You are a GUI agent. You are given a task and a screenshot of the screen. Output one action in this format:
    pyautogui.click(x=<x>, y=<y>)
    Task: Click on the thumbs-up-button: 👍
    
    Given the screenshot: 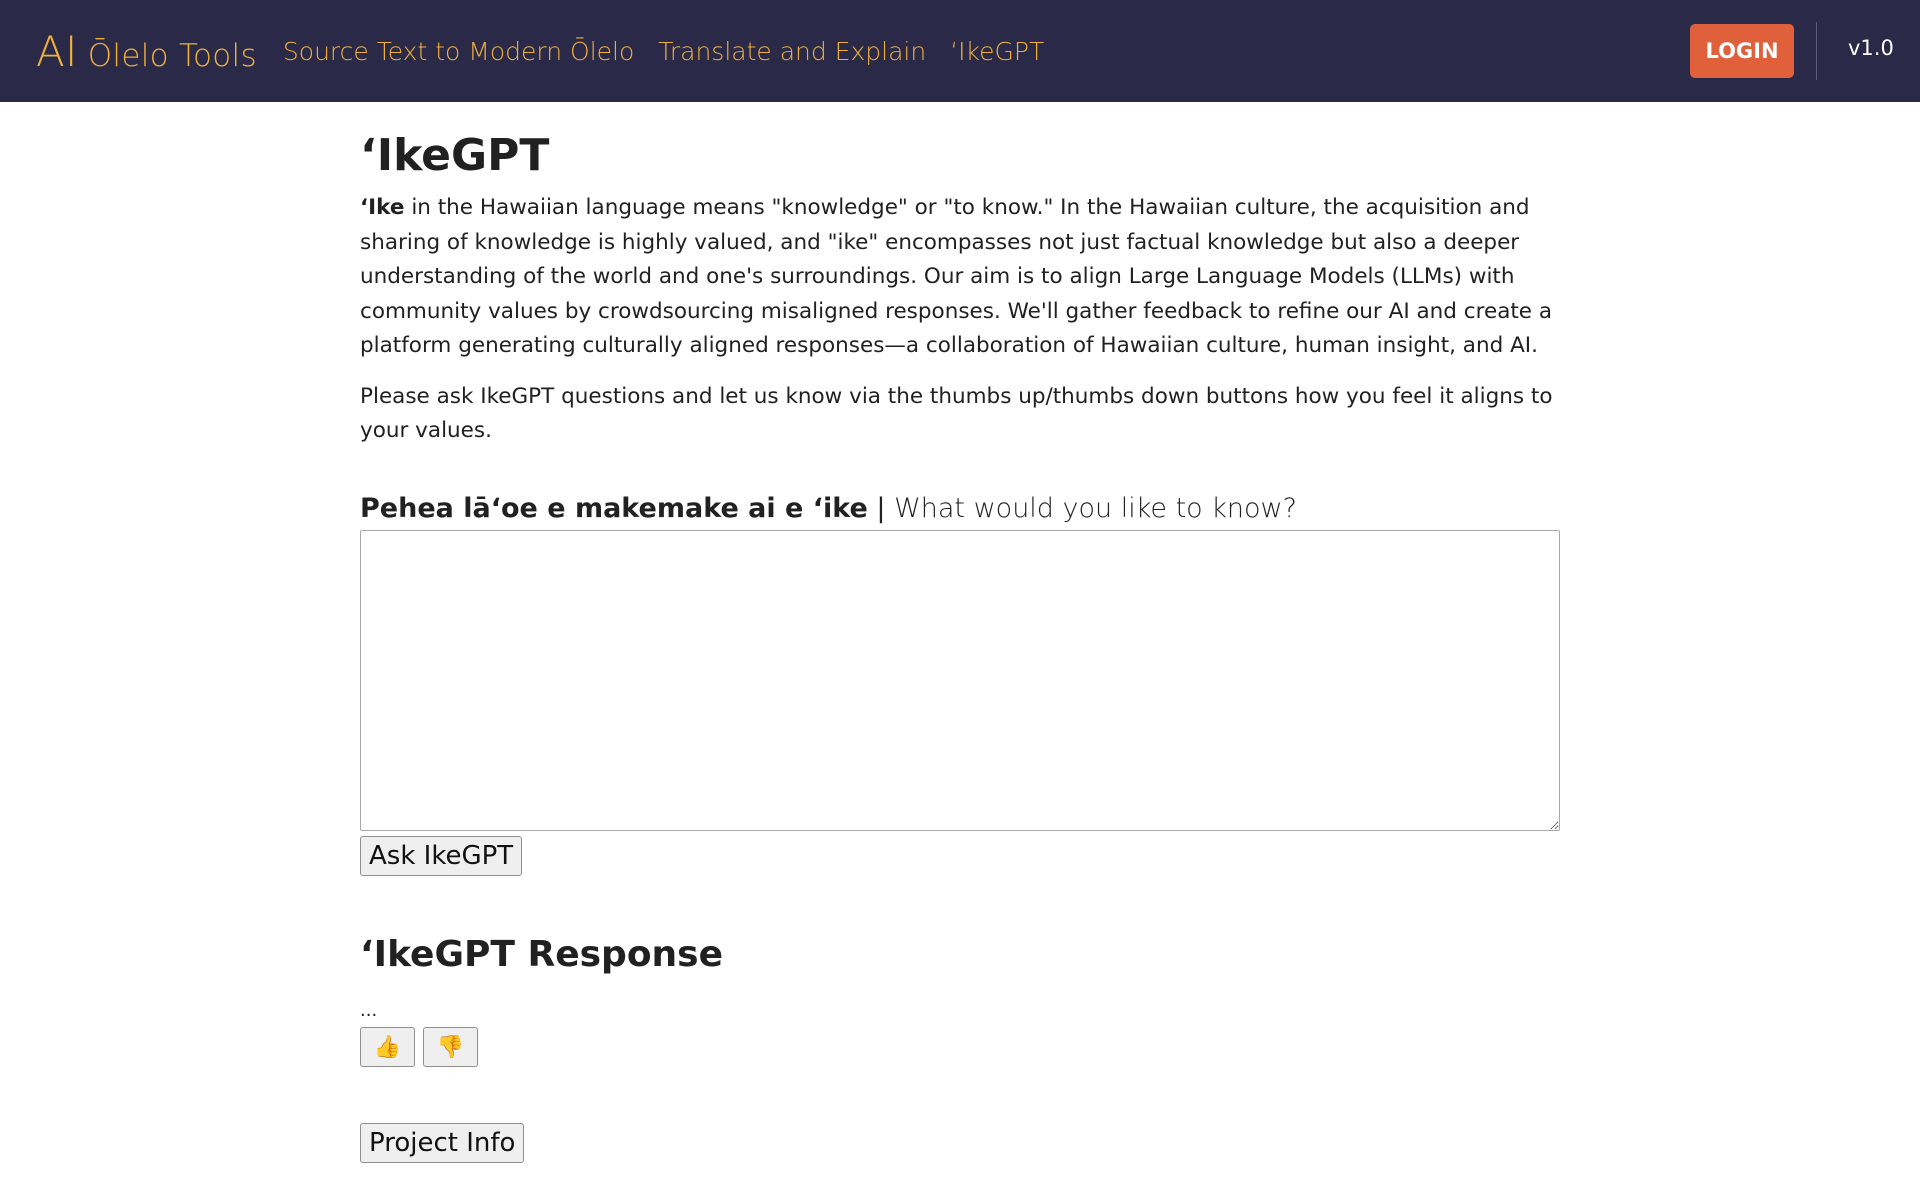 What is the action you would take?
    pyautogui.click(x=387, y=1046)
    